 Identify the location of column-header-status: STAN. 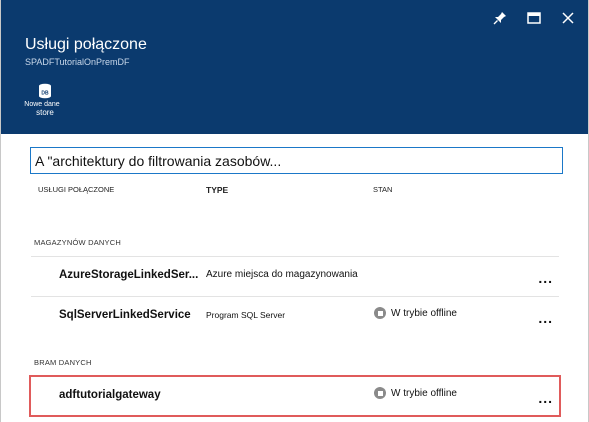
(383, 189).